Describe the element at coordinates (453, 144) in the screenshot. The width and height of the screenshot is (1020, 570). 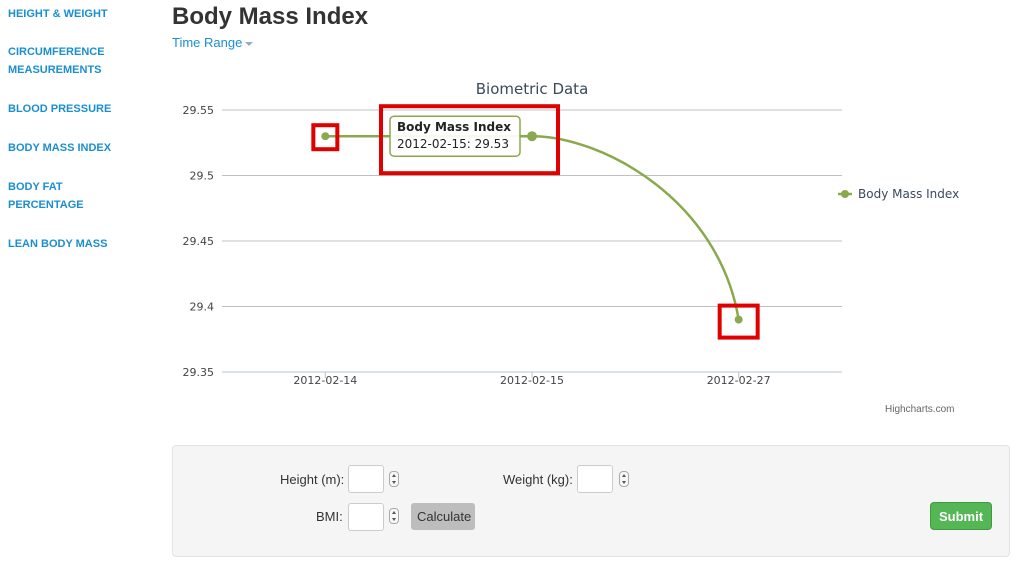
I see `tooltip-value: 2012-02-15: 29.53` at that location.